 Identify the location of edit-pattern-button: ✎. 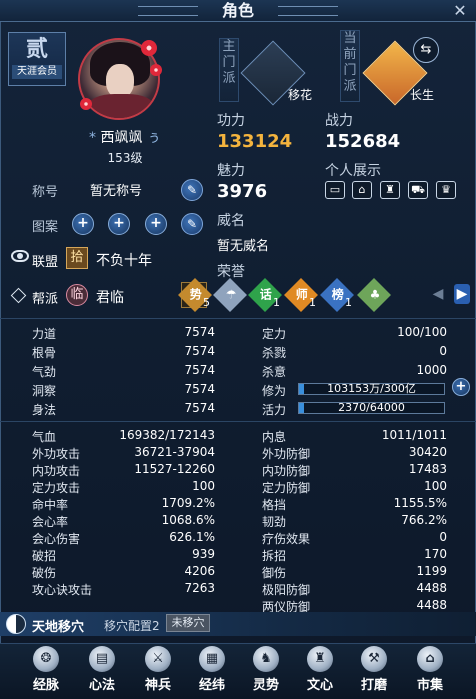
(192, 224).